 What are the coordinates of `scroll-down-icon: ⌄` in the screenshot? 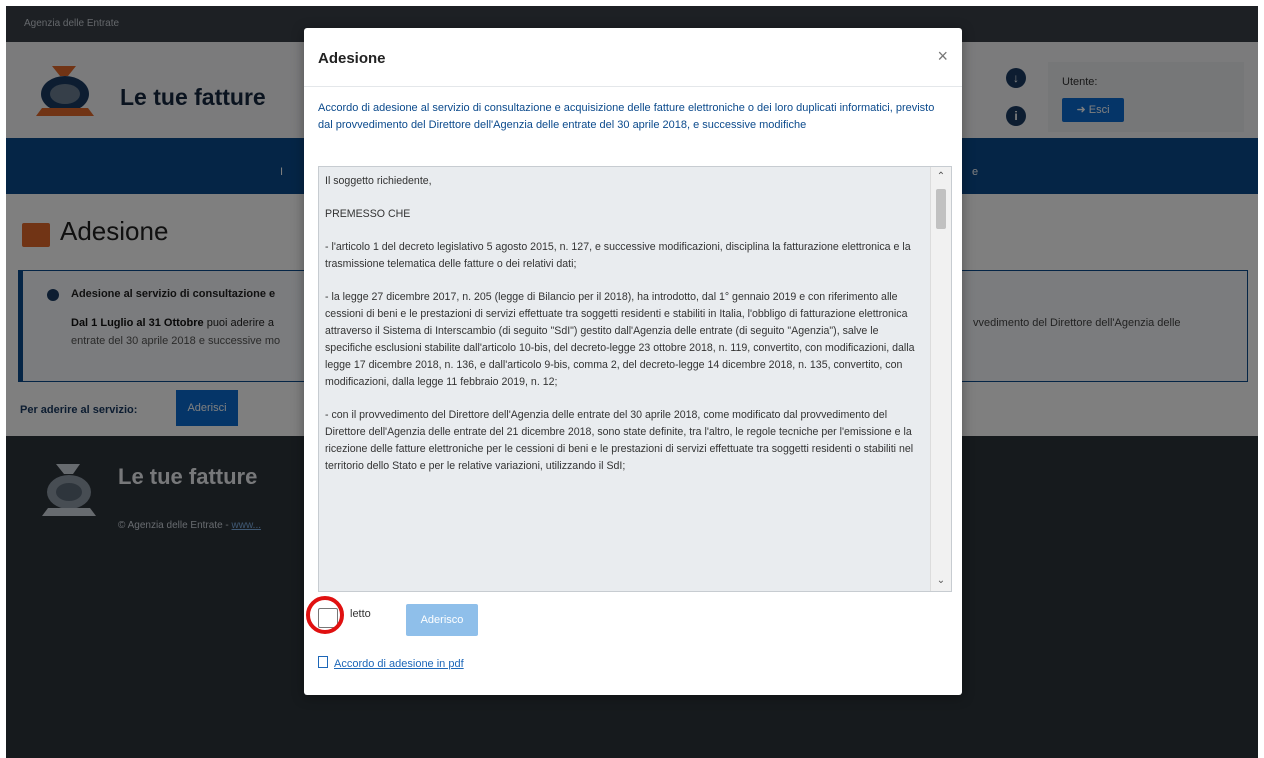 It's located at (941, 581).